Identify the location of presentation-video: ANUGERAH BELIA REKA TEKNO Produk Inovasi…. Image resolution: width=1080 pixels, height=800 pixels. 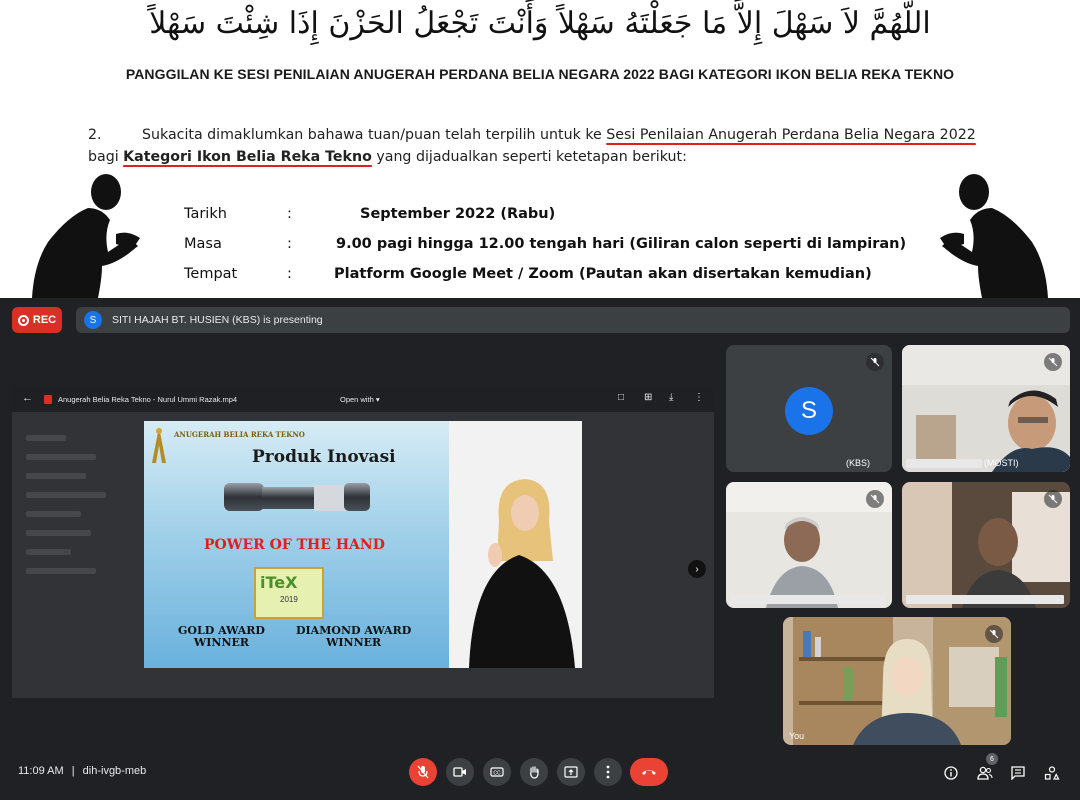
(363, 544).